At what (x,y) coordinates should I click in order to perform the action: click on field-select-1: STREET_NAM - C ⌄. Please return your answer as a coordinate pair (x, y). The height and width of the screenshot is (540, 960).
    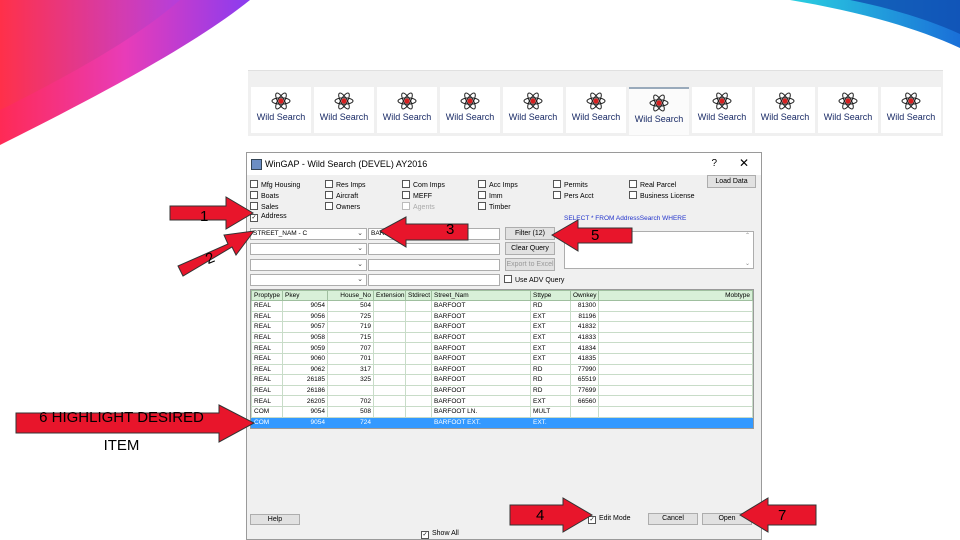
    Looking at the image, I should click on (308, 234).